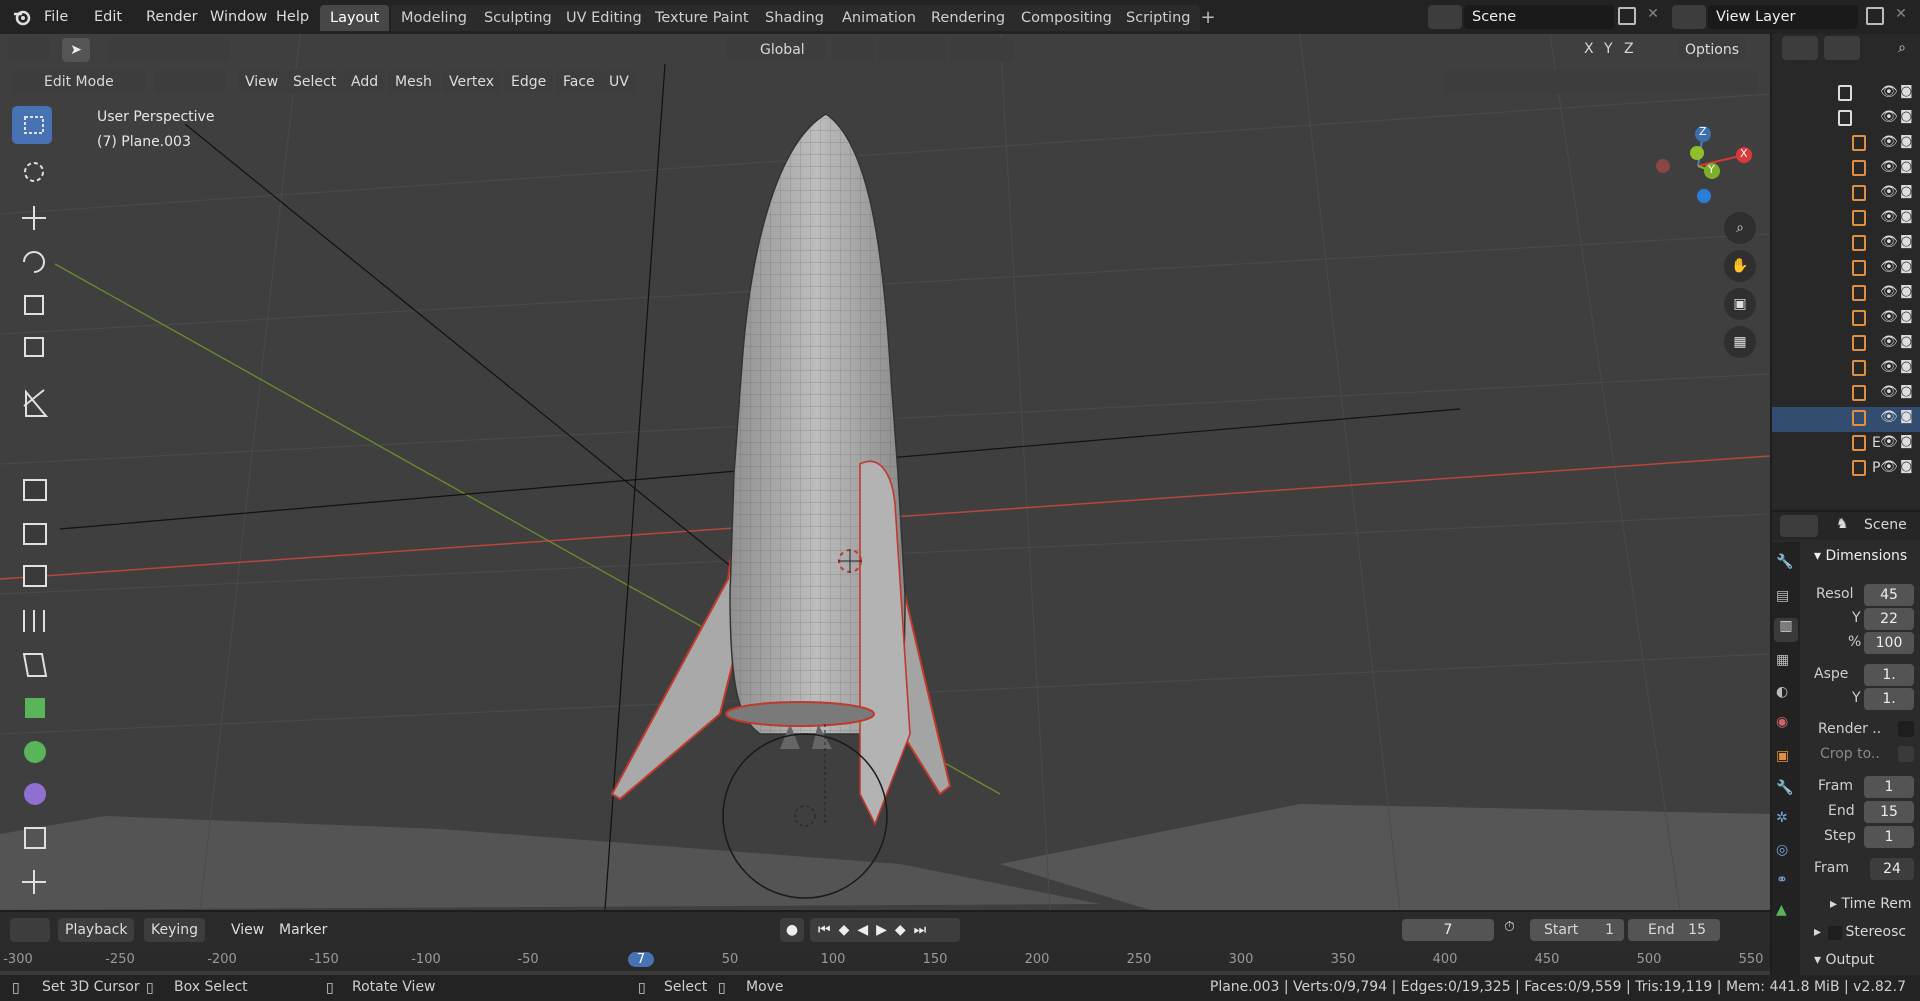 The image size is (1920, 1001). I want to click on extrude-tool-icon, so click(32, 489).